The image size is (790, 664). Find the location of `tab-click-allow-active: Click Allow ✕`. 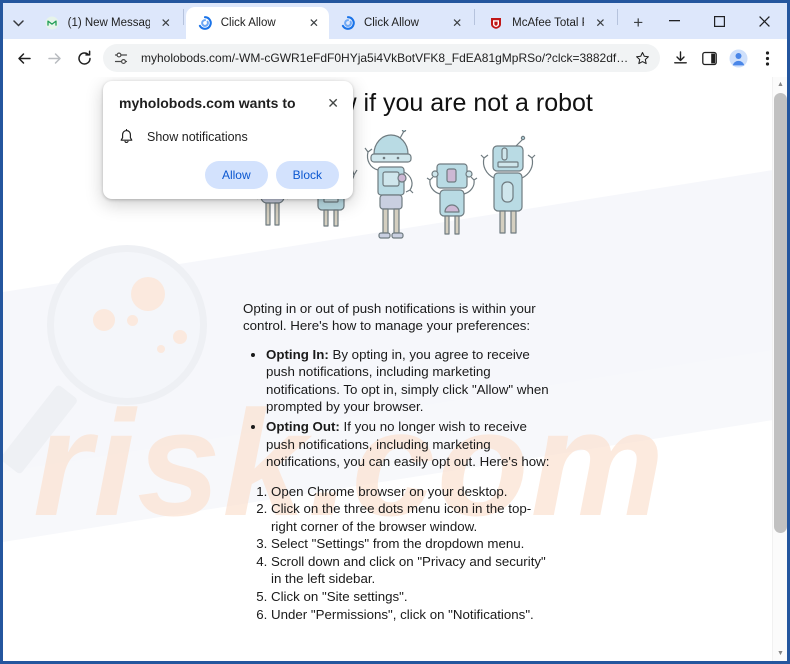

tab-click-allow-active: Click Allow ✕ is located at coordinates (257, 23).